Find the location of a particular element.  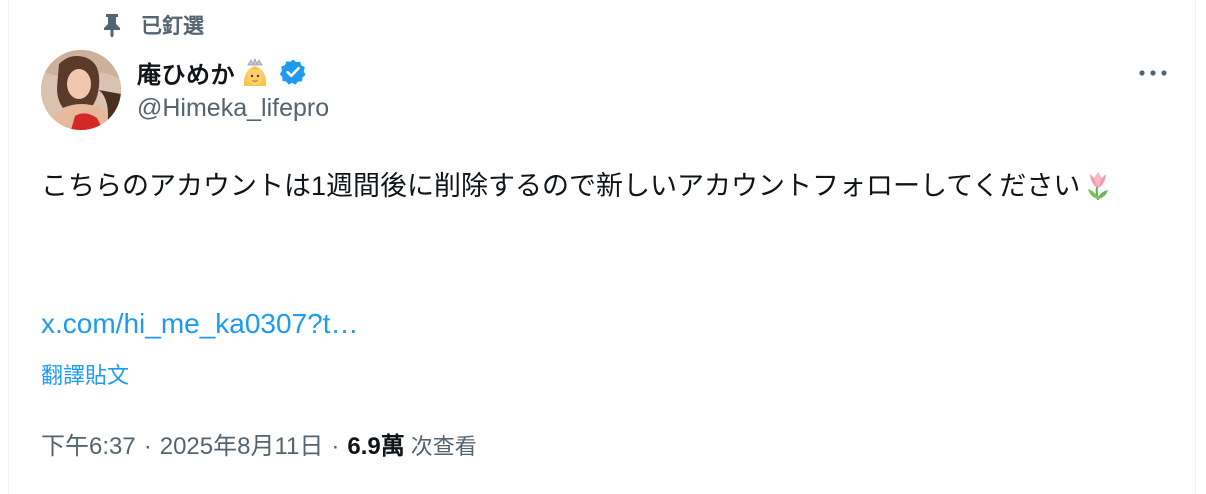

tweet-time: 下午6:37 is located at coordinates (88, 443).